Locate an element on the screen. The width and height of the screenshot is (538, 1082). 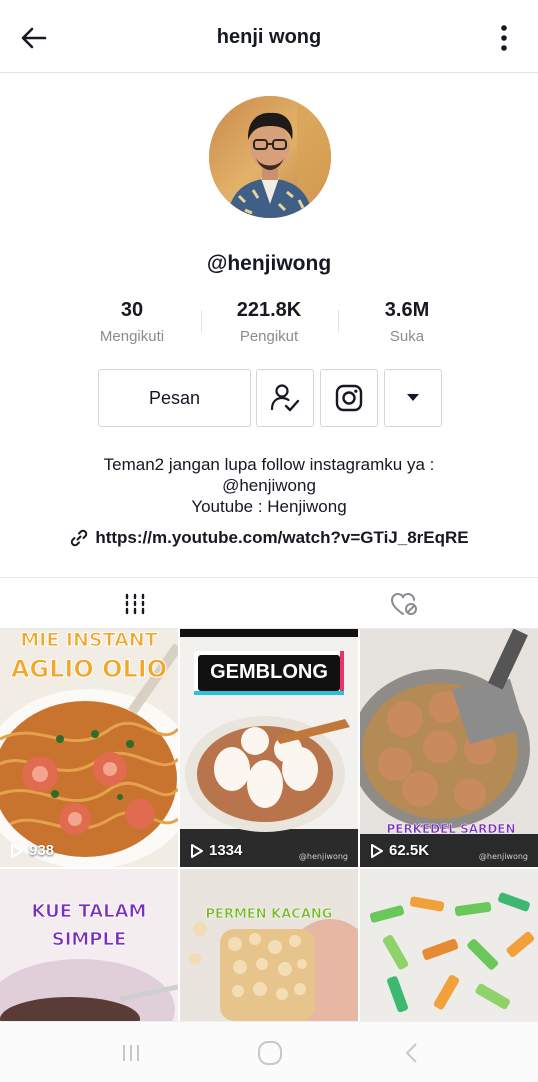
view-count-text: 938 is located at coordinates (42, 850).